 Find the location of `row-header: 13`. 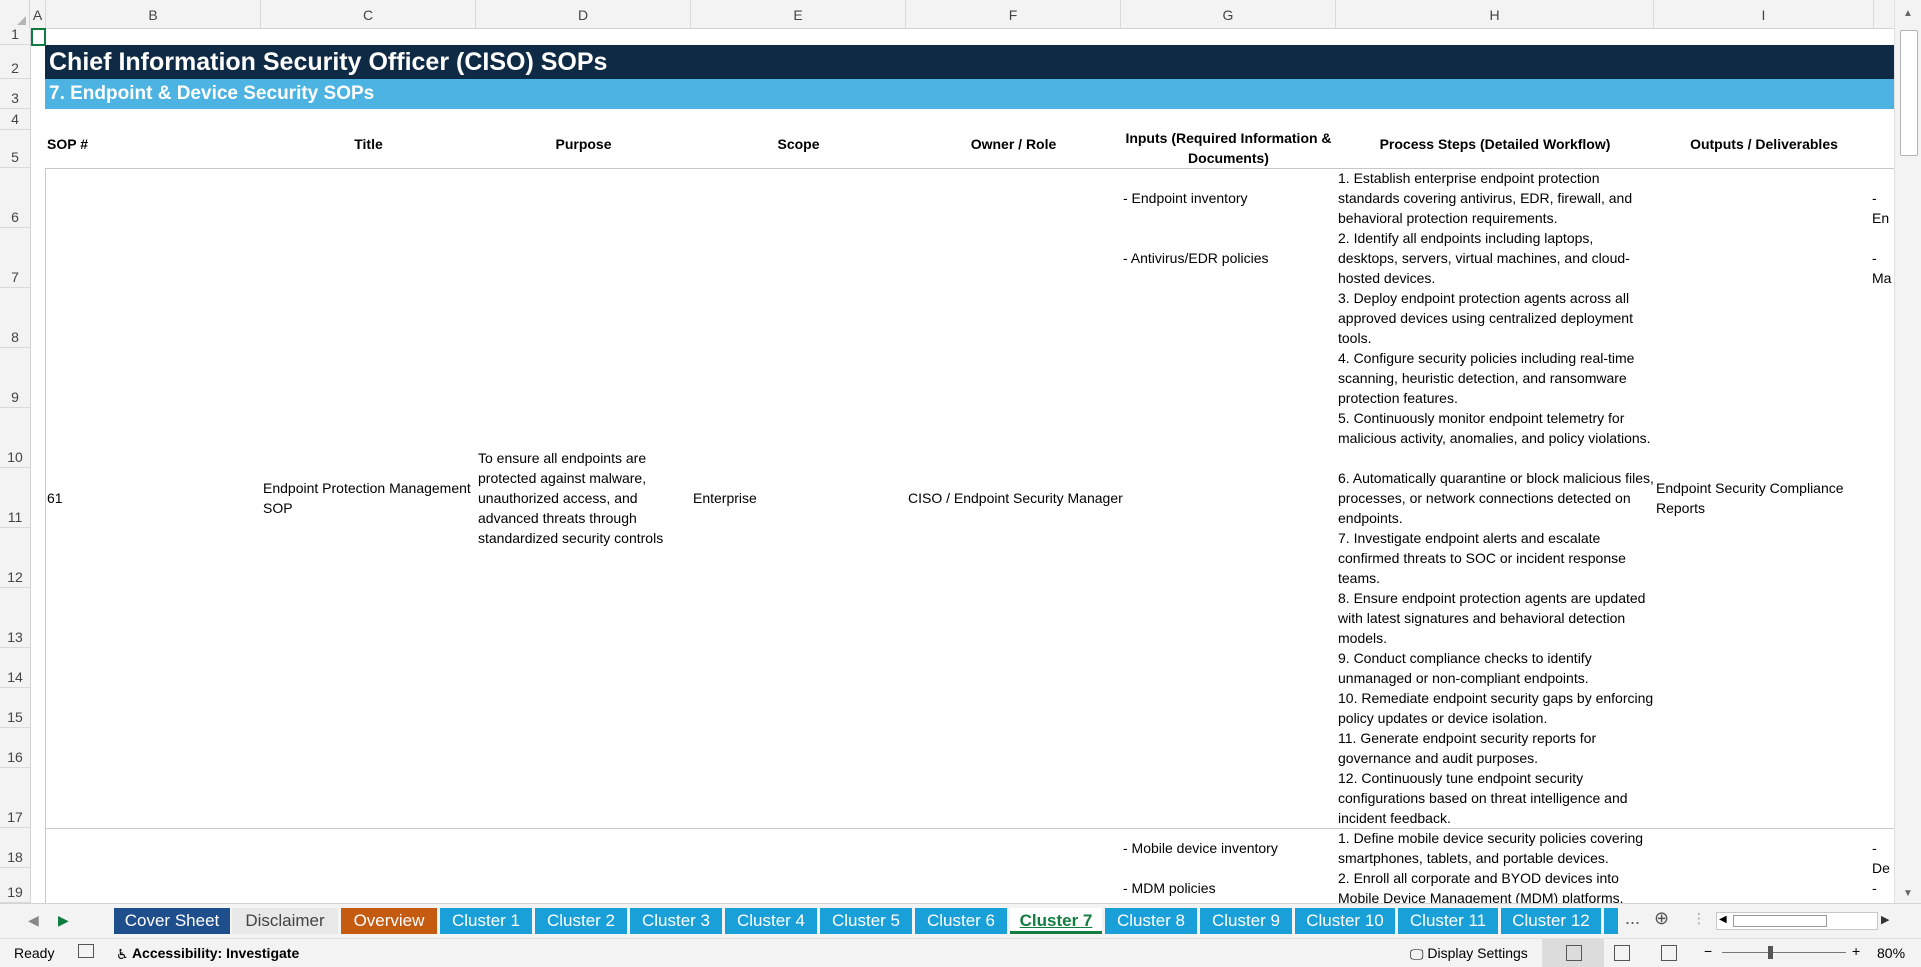

row-header: 13 is located at coordinates (15, 618).